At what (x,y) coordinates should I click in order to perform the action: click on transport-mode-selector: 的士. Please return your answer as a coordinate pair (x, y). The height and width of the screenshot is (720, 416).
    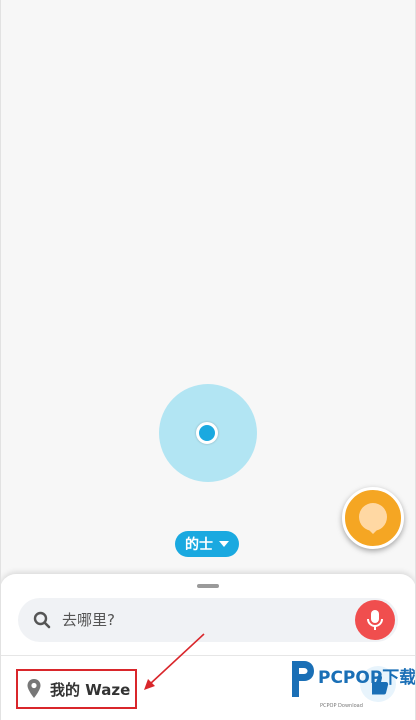
    Looking at the image, I should click on (207, 544).